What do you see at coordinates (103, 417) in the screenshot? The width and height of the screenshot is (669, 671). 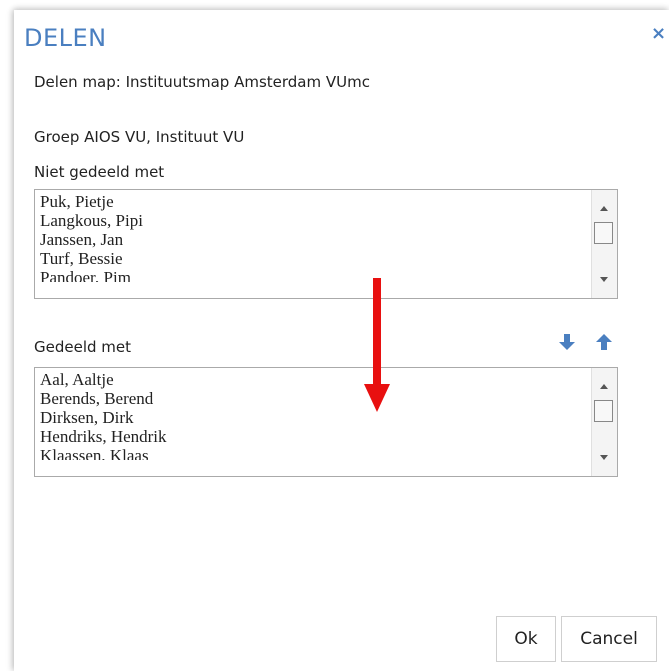 I see `list-item: Dirksen, Dirk` at bounding box center [103, 417].